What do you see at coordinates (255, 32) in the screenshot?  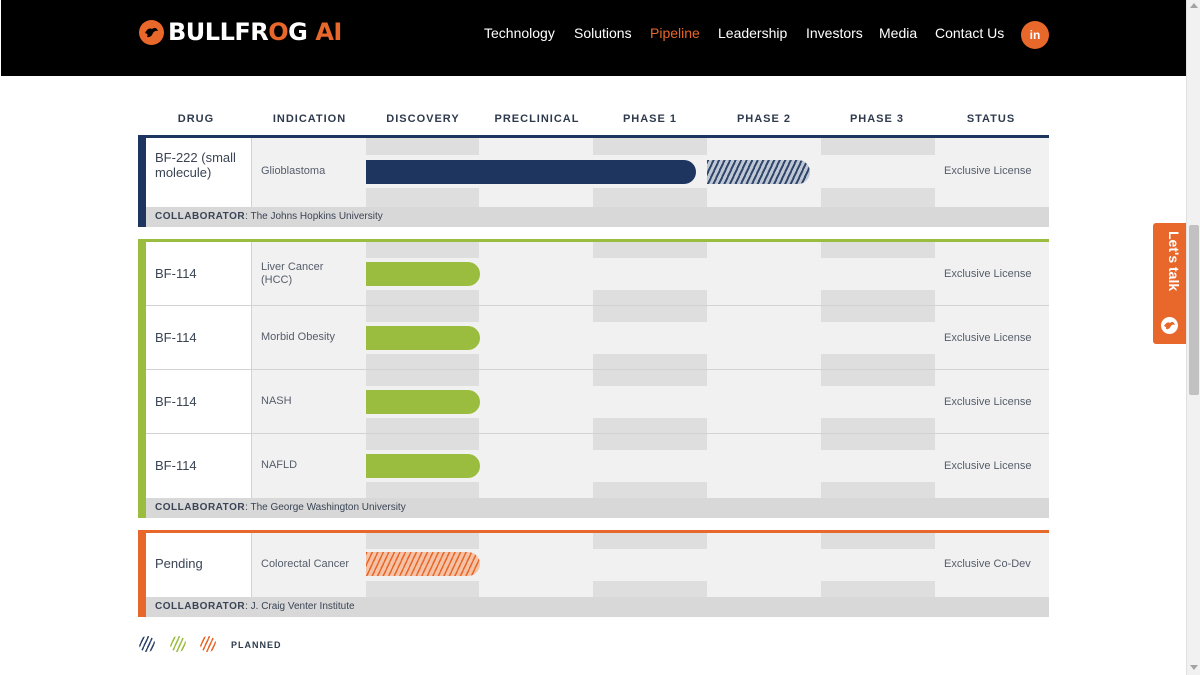 I see `logo-text: BULLFROG AI` at bounding box center [255, 32].